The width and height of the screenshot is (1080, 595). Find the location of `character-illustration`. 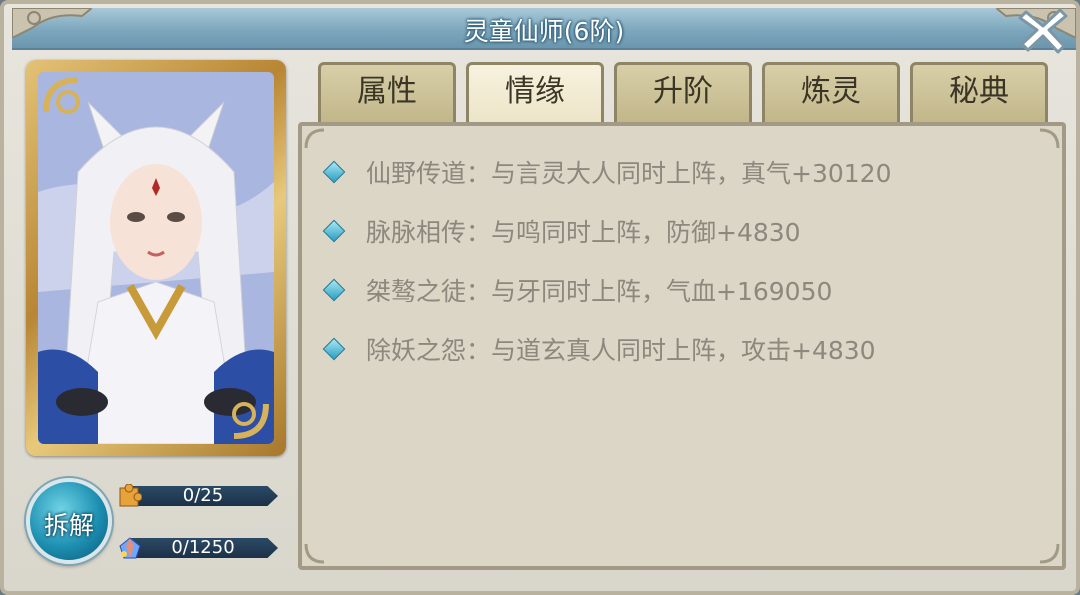

character-illustration is located at coordinates (156, 258).